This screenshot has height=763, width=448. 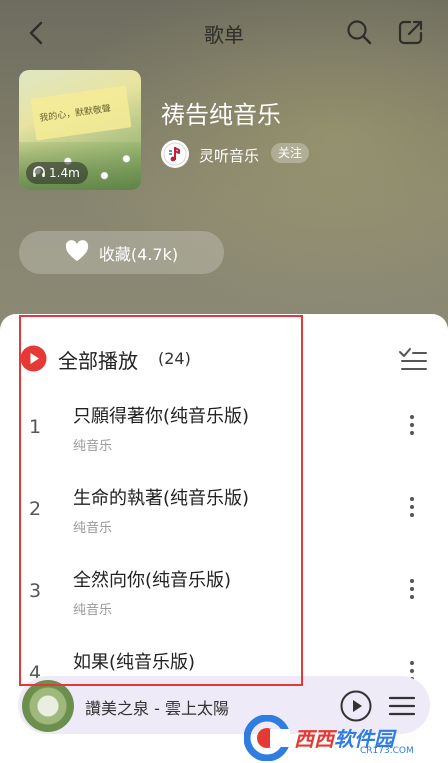 What do you see at coordinates (152, 580) in the screenshot?
I see `song-title: 全然向你(纯音乐版)` at bounding box center [152, 580].